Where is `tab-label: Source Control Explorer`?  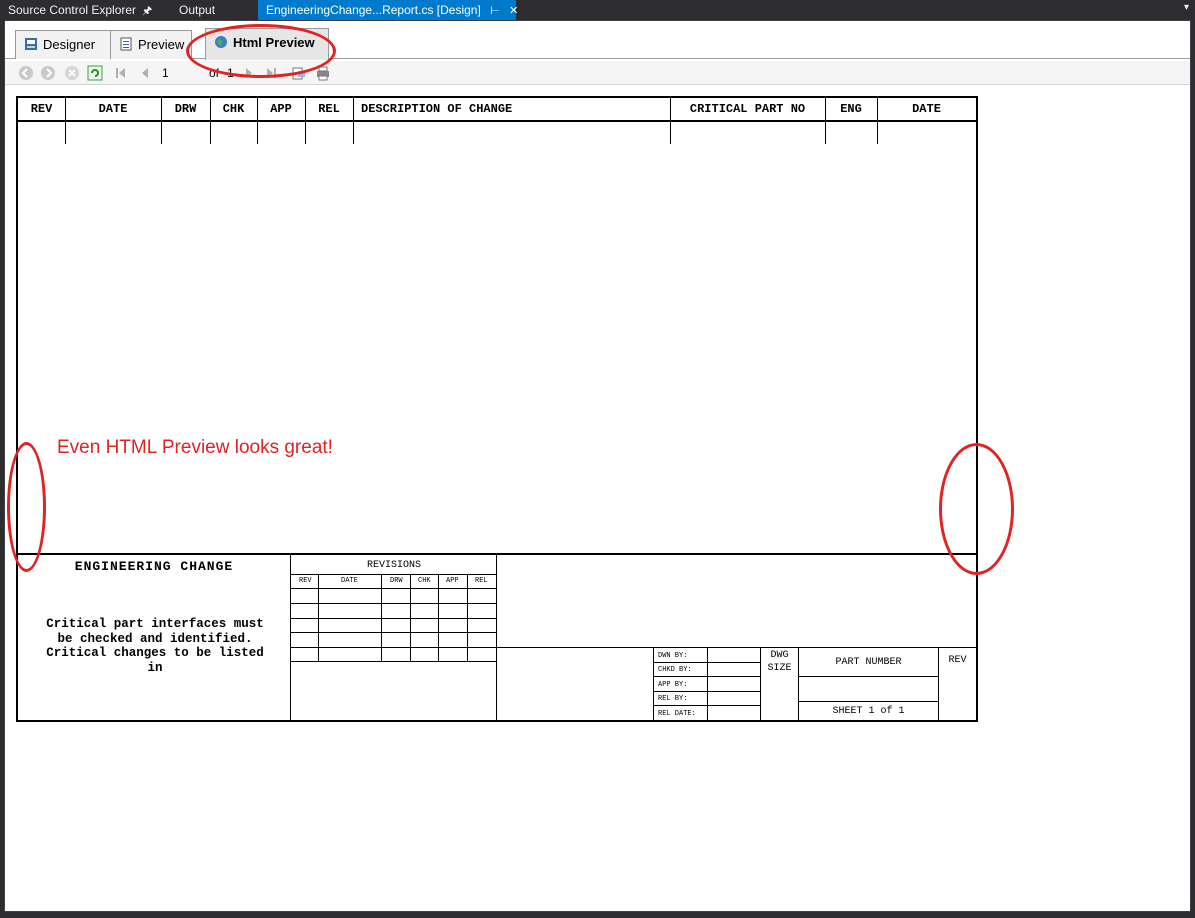 tab-label: Source Control Explorer is located at coordinates (72, 10).